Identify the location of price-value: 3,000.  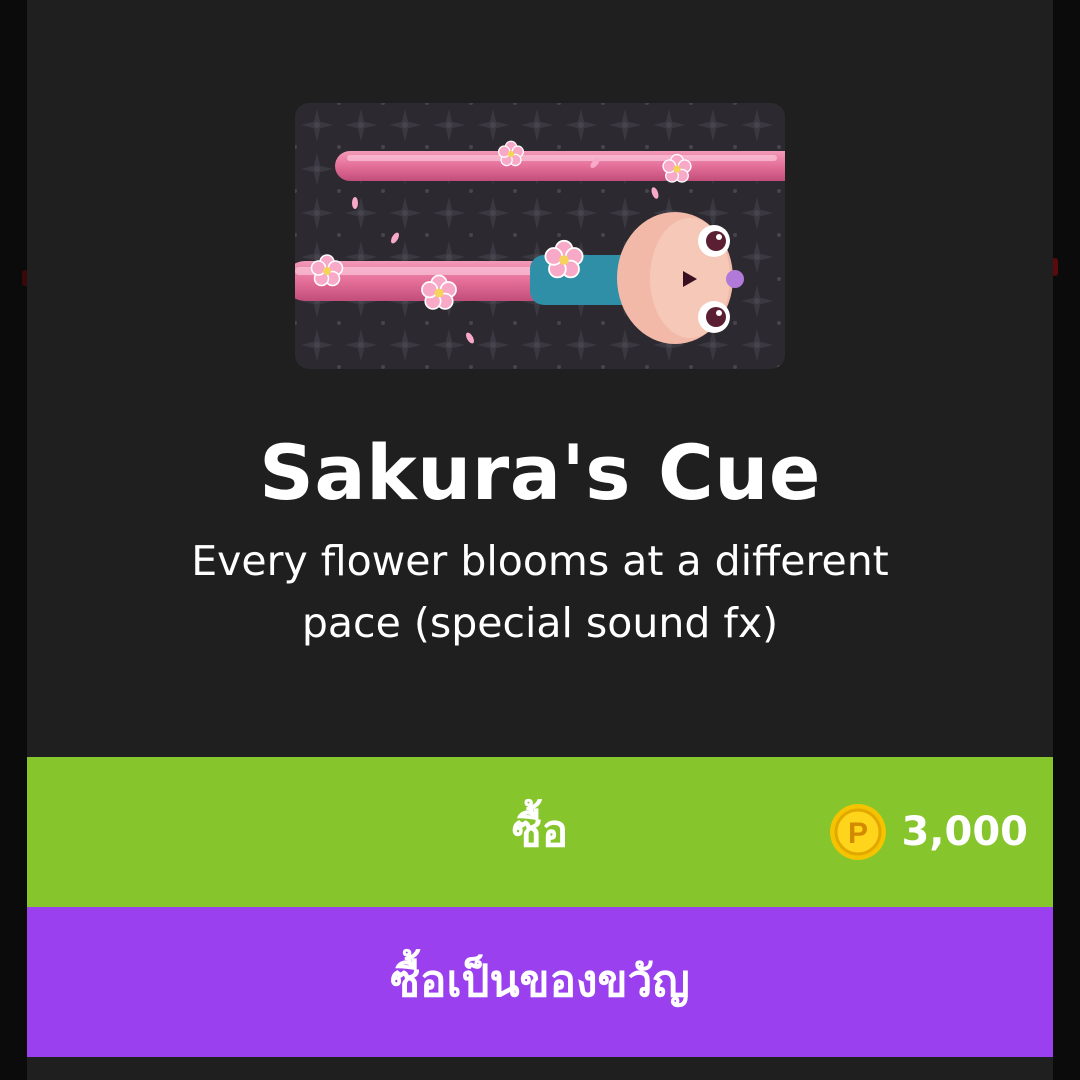
(964, 832).